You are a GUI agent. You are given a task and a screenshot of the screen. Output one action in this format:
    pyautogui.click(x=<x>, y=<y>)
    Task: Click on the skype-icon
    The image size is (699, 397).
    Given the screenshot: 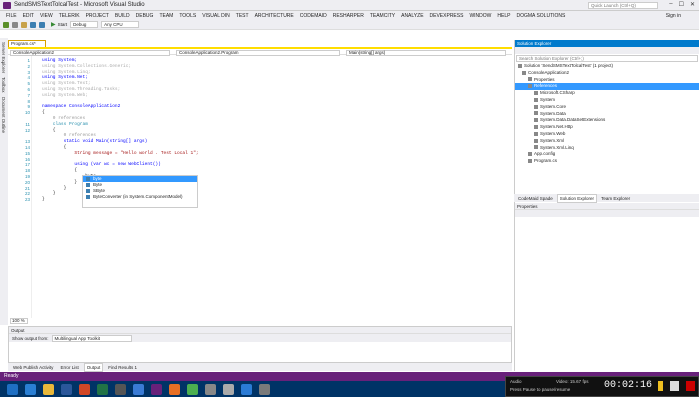 What is the action you would take?
    pyautogui.click(x=246, y=389)
    